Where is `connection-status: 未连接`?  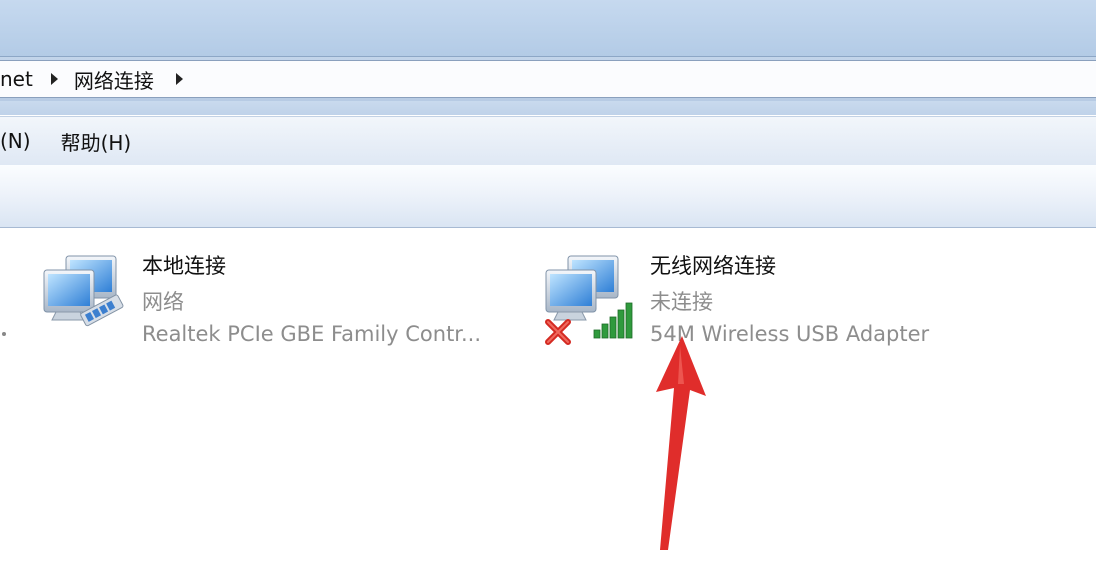 connection-status: 未连接 is located at coordinates (681, 302).